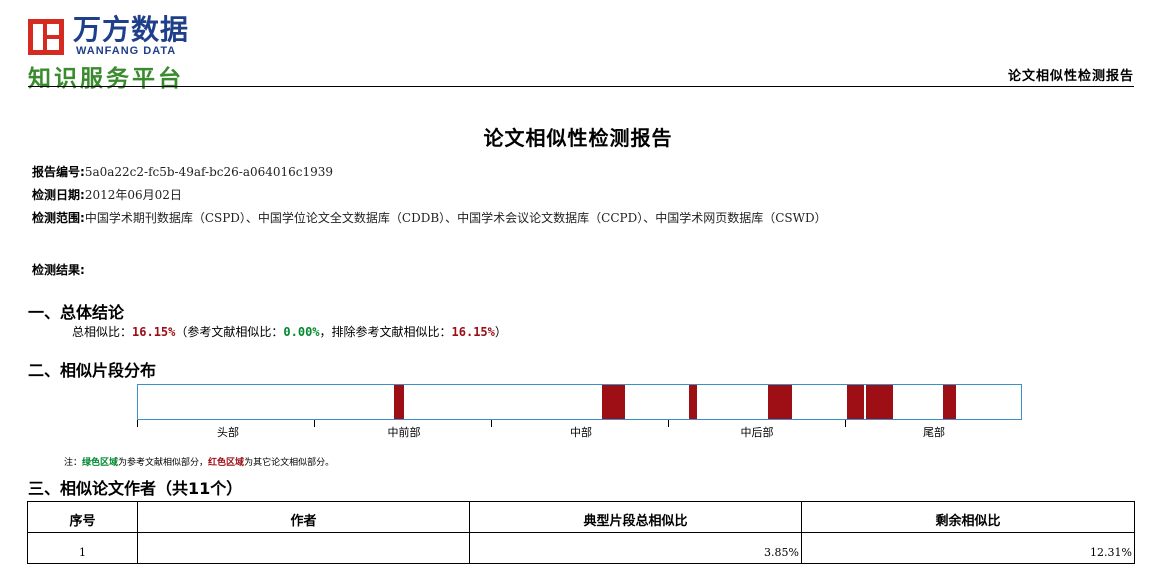 This screenshot has width=1156, height=574. What do you see at coordinates (106, 79) in the screenshot?
I see `platform-name: 知识服务平台` at bounding box center [106, 79].